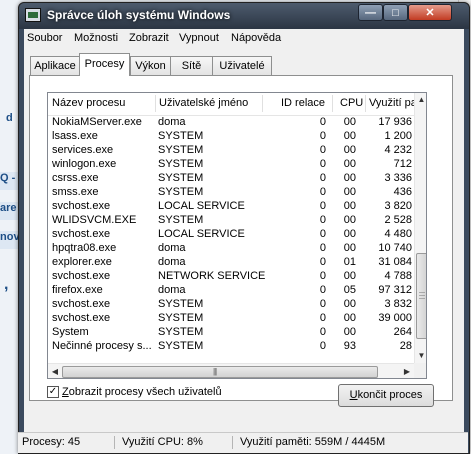 The width and height of the screenshot is (471, 454). I want to click on table-row: NokiaMServer.exe doma 0 00 17 936, so click(231, 122).